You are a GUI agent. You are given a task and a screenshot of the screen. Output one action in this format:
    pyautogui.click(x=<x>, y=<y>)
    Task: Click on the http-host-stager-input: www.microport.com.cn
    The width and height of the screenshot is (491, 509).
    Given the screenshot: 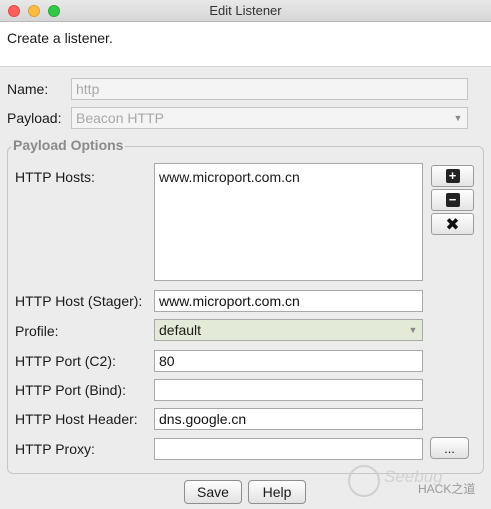 What is the action you would take?
    pyautogui.click(x=288, y=301)
    